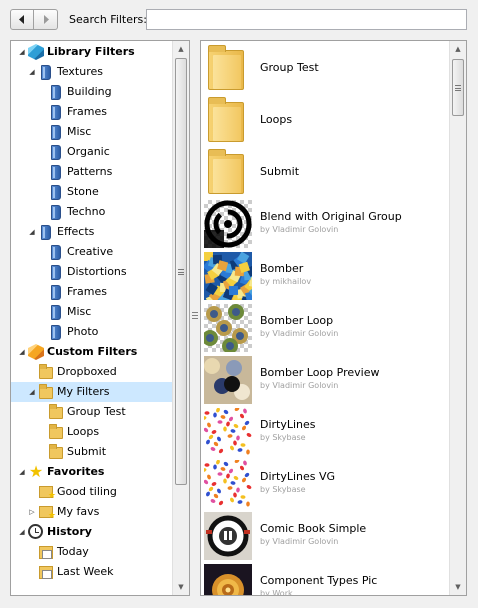 The width and height of the screenshot is (478, 608). I want to click on calendar-icon, so click(46, 572).